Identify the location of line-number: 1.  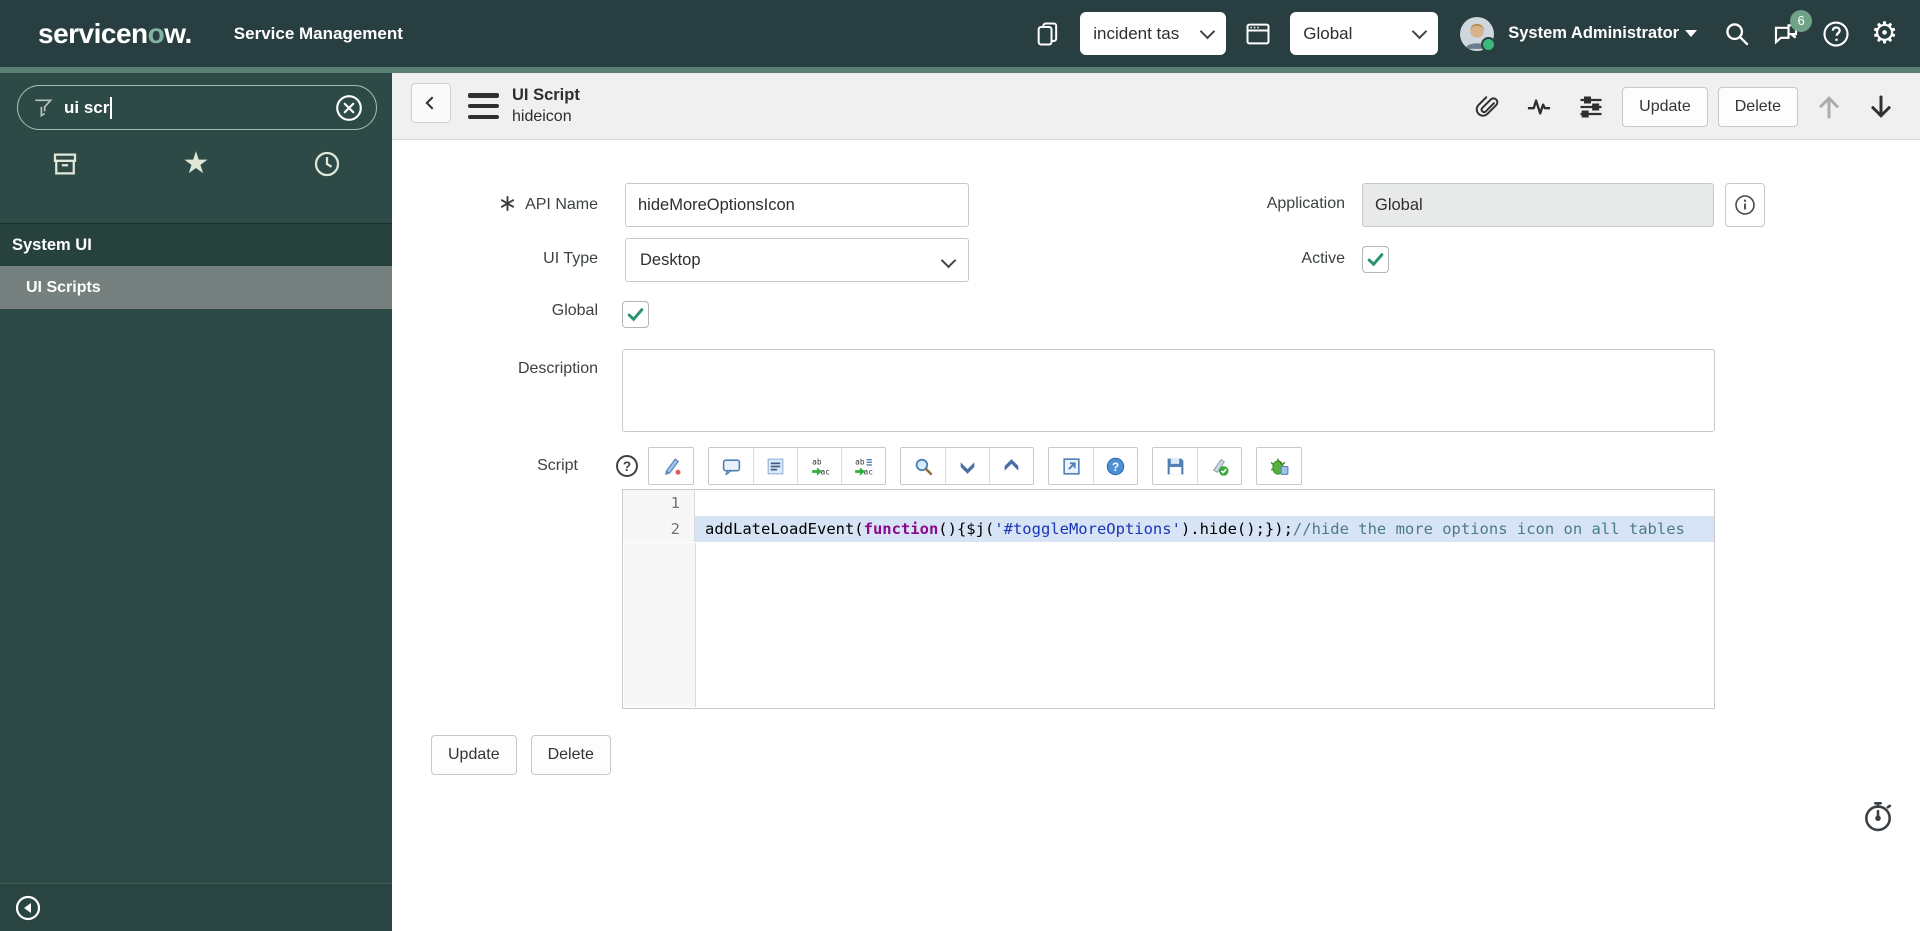
(659, 503).